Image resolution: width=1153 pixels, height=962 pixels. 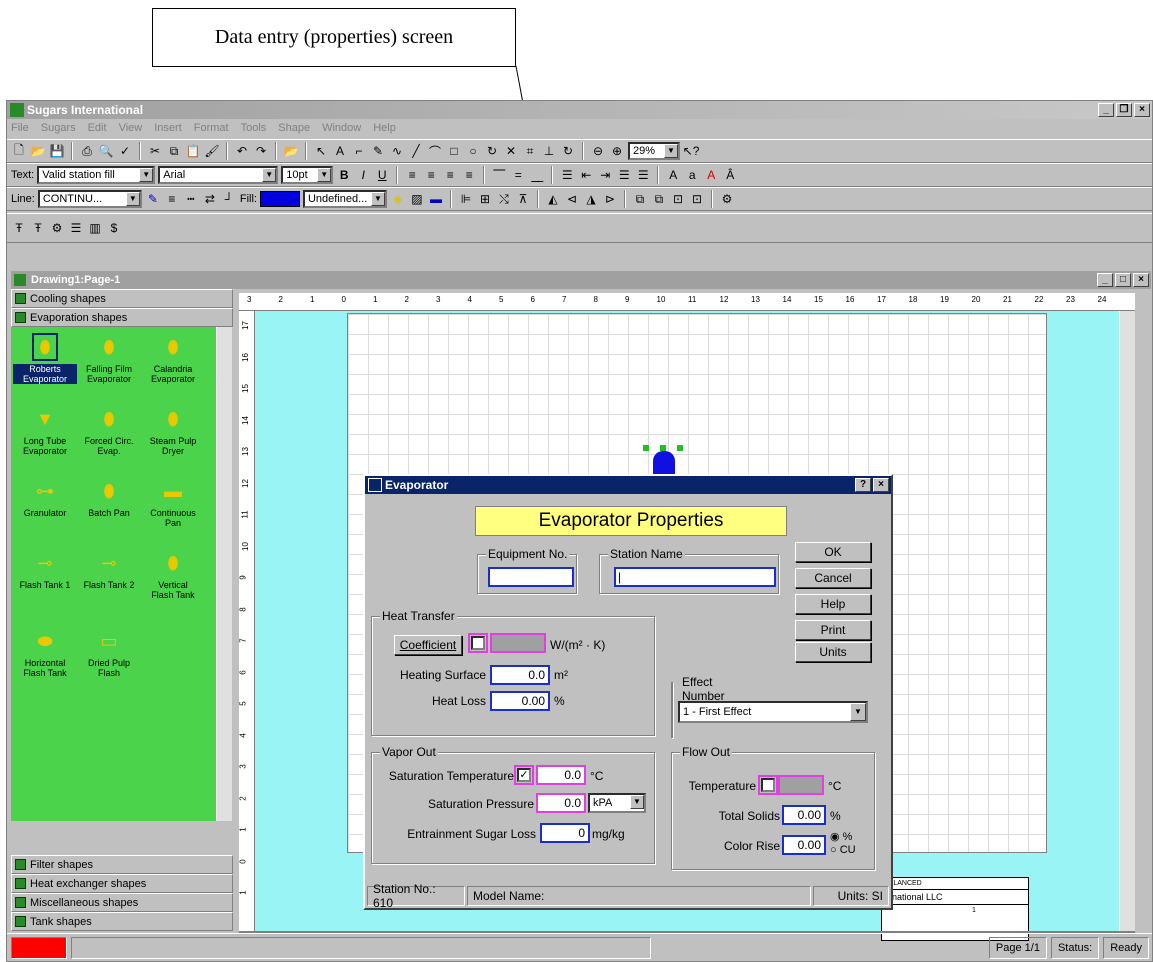 What do you see at coordinates (659, 199) in the screenshot?
I see `send-back-icon: ⧉` at bounding box center [659, 199].